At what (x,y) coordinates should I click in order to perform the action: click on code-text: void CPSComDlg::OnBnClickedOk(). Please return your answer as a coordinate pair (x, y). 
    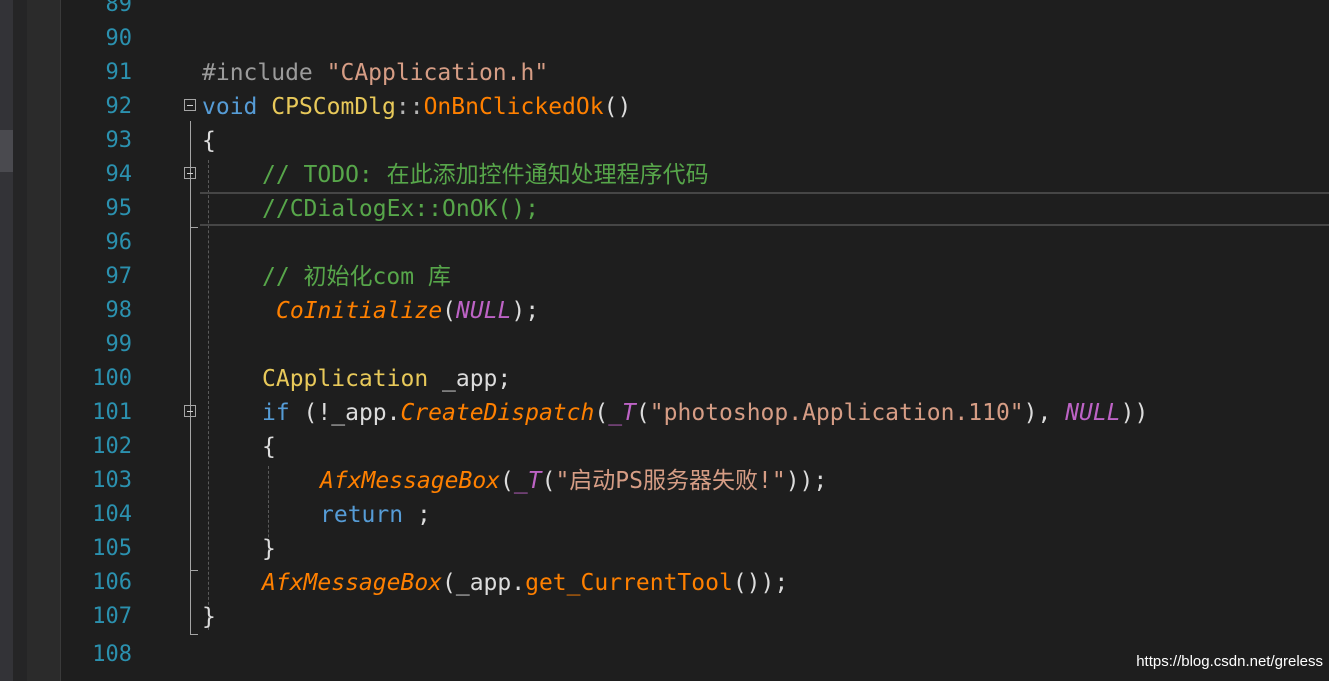
    Looking at the image, I should click on (416, 107).